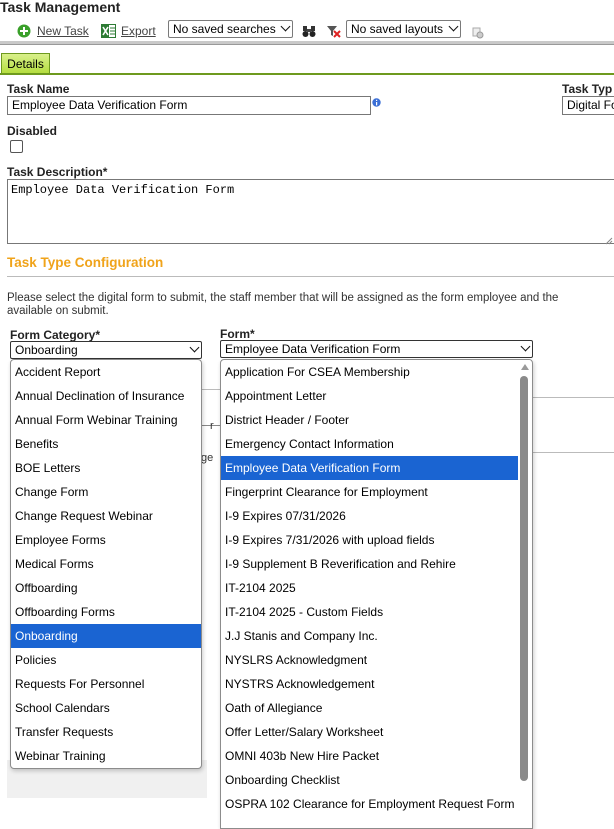 The image size is (614, 829). I want to click on form-option: Emergency Contact Information, so click(369, 444).